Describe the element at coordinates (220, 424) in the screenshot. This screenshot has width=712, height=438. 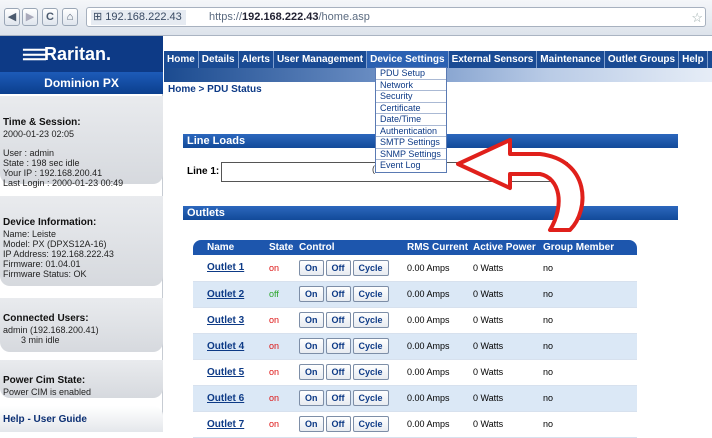
I see `outlet-link: Outlet 7` at that location.